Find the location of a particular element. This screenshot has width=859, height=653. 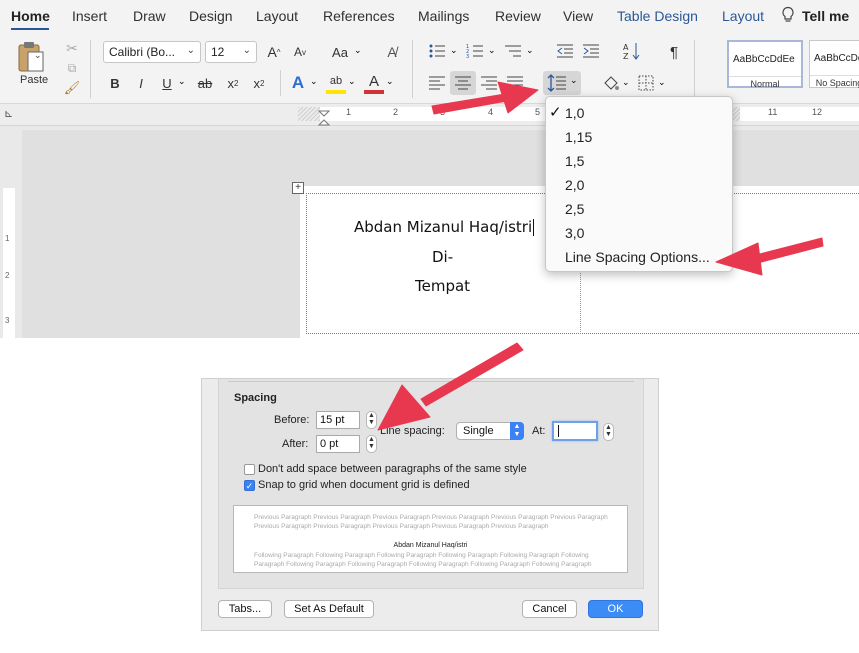

before-stepper: ▲ ▼ is located at coordinates (371, 420).